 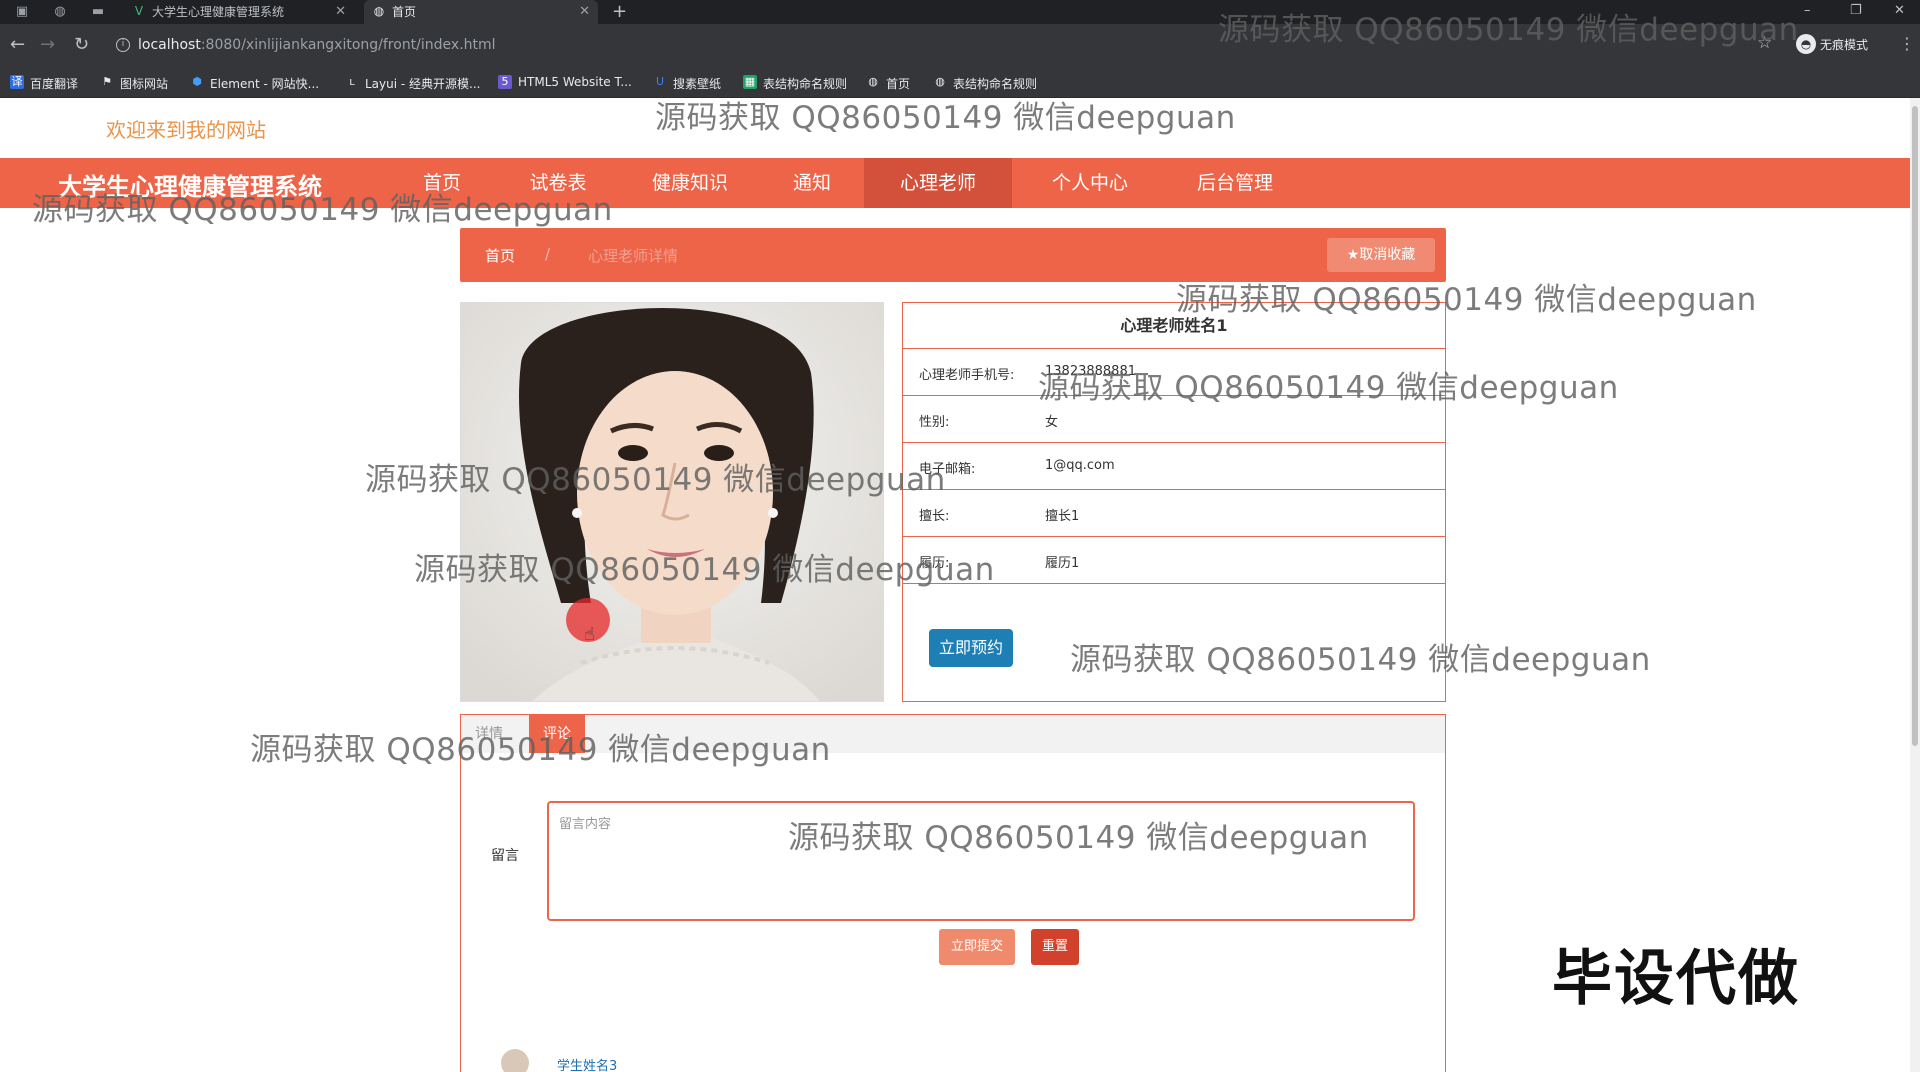 I want to click on wallpaper-icon: U, so click(x=660, y=81).